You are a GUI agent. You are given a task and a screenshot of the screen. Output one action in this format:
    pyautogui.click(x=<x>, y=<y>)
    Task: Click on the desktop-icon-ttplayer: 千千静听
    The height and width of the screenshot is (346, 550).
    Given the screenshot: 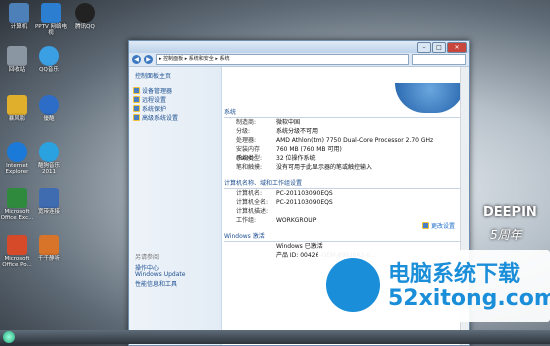 What is the action you would take?
    pyautogui.click(x=49, y=248)
    